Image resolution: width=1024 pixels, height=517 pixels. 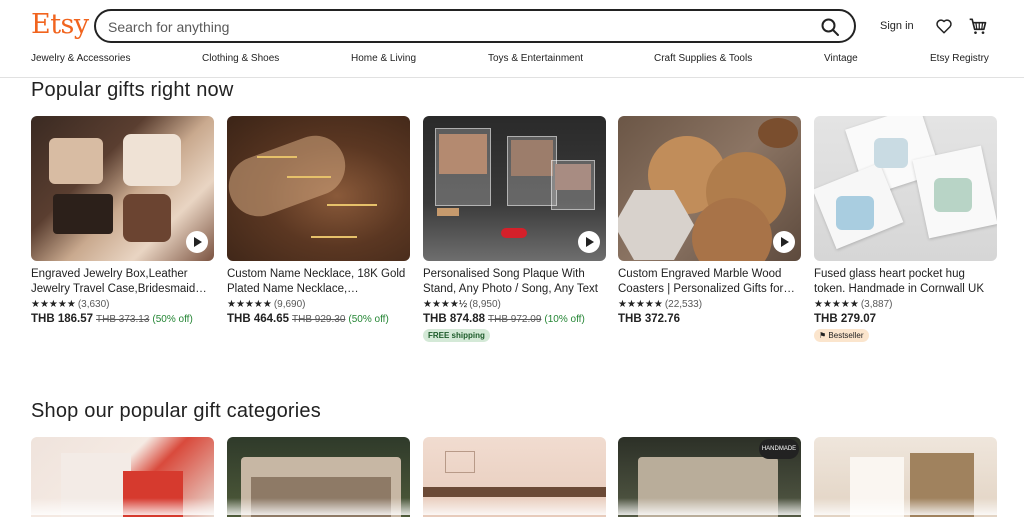 I want to click on review-count: (22,533), so click(x=683, y=304).